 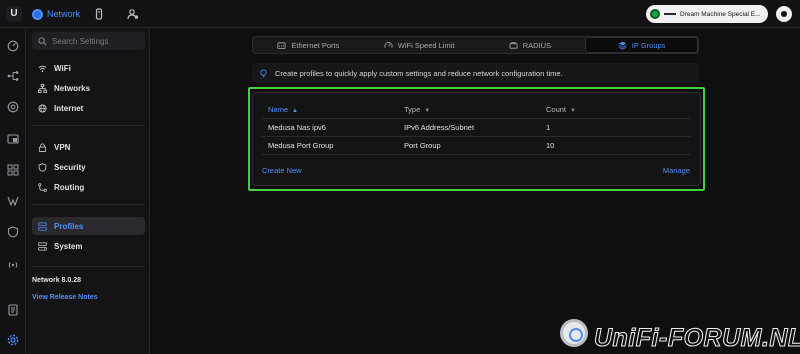 What do you see at coordinates (282, 170) in the screenshot?
I see `create-new-button: Create New` at bounding box center [282, 170].